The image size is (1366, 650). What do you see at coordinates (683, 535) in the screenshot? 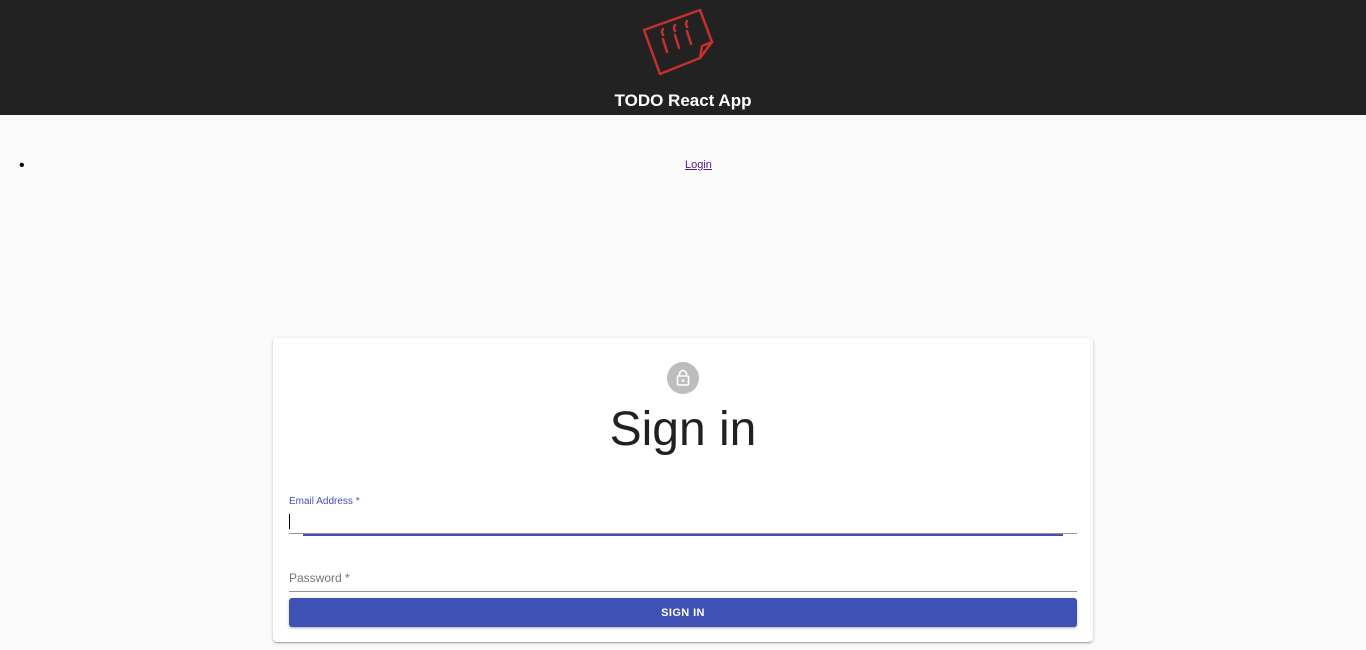
I see `email-focus-underline` at bounding box center [683, 535].